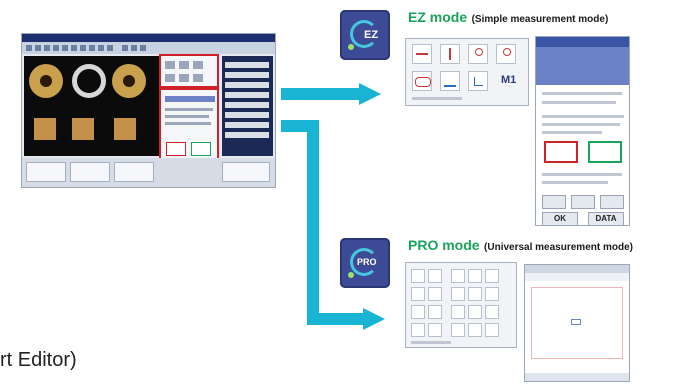 The image size is (690, 387). I want to click on data-button: DATA, so click(606, 218).